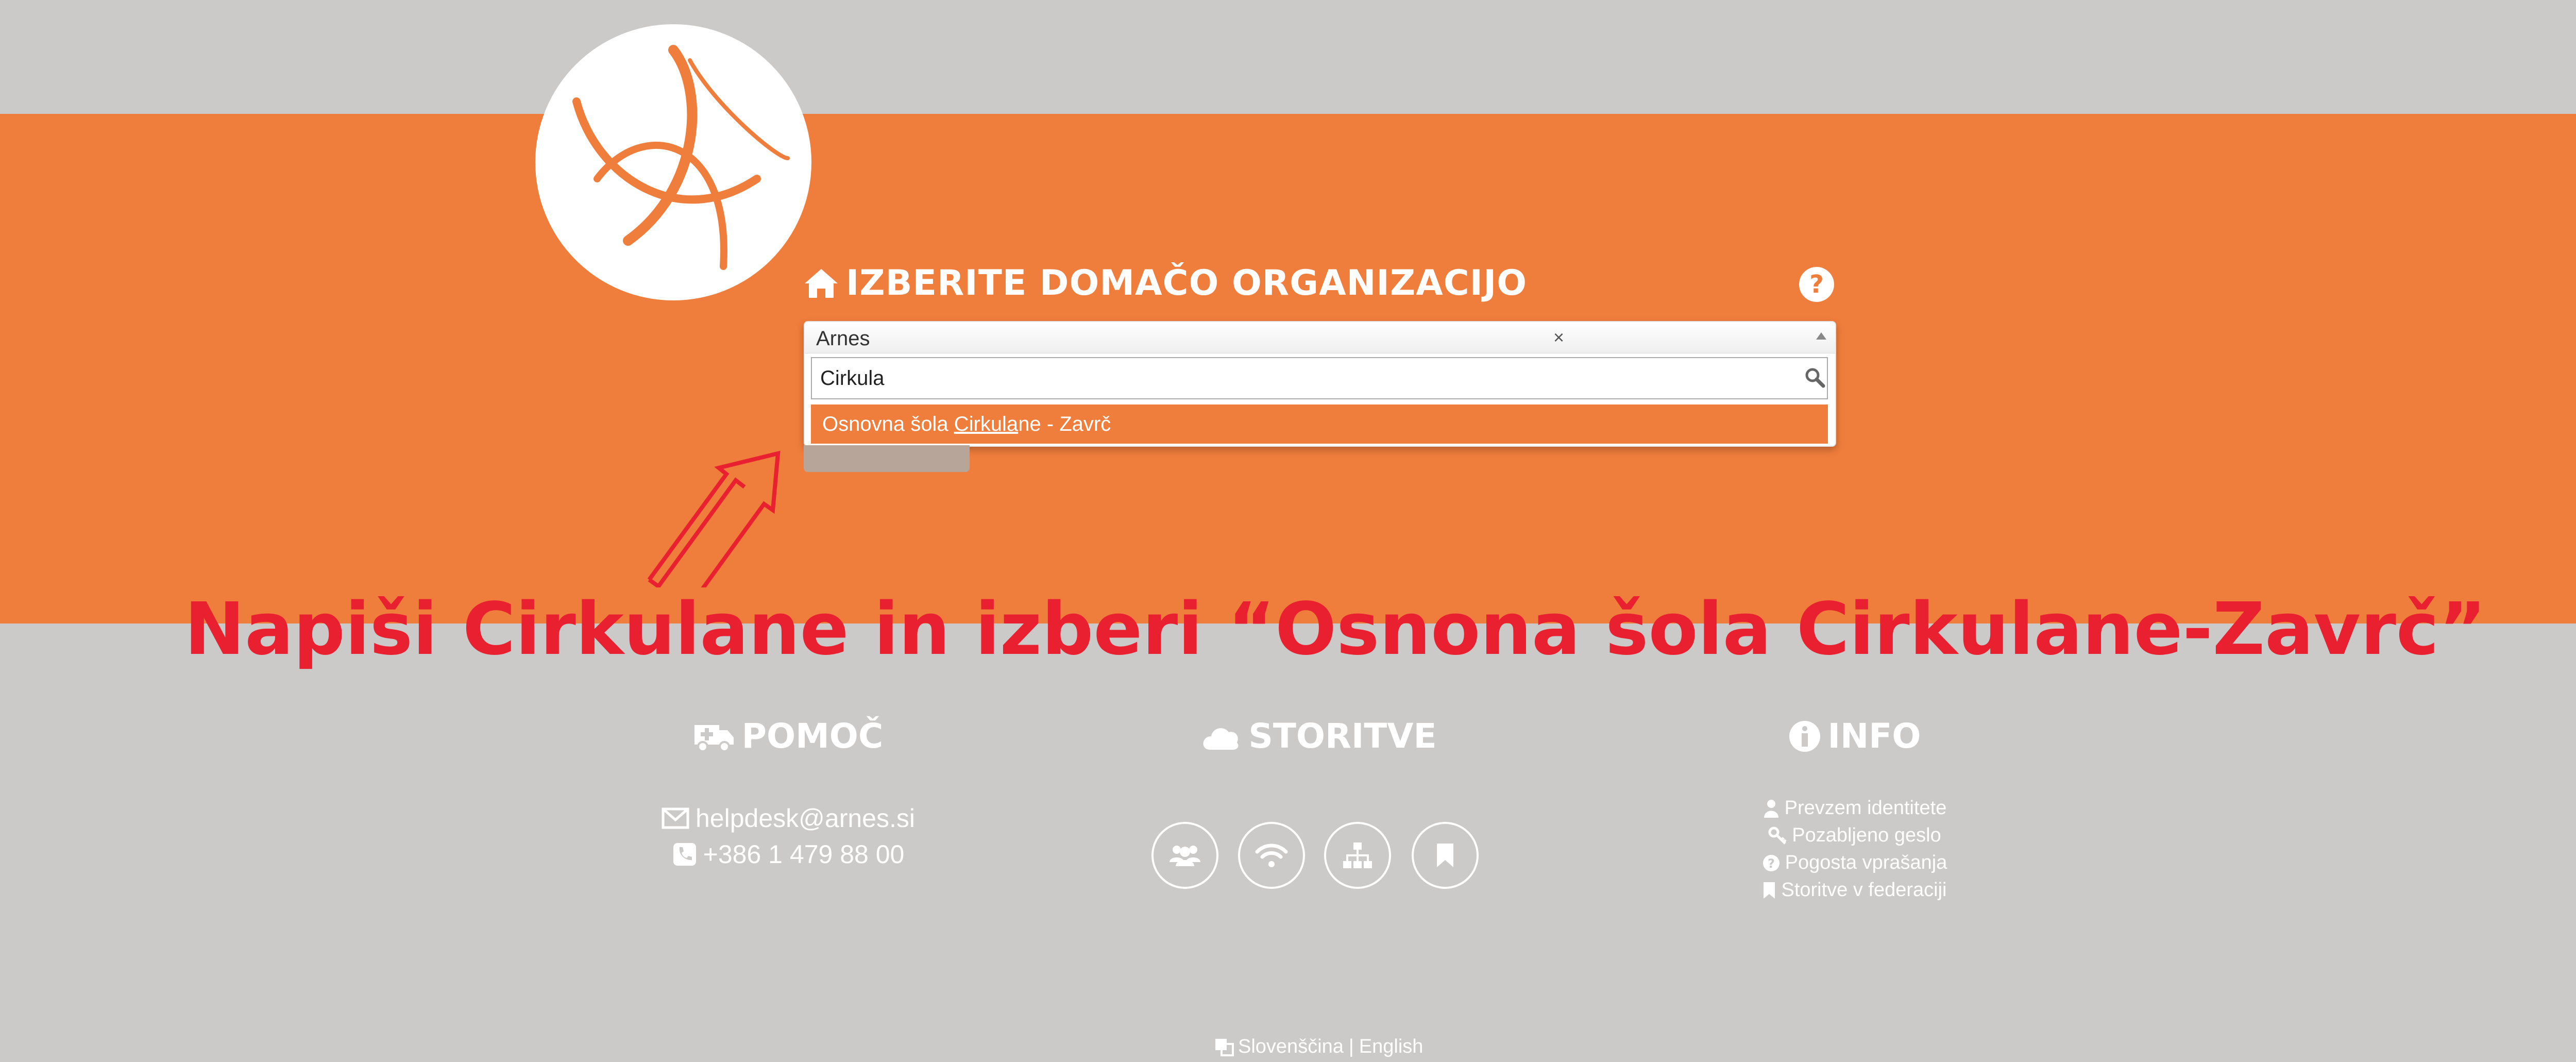  What do you see at coordinates (1804, 736) in the screenshot?
I see `info-icon` at bounding box center [1804, 736].